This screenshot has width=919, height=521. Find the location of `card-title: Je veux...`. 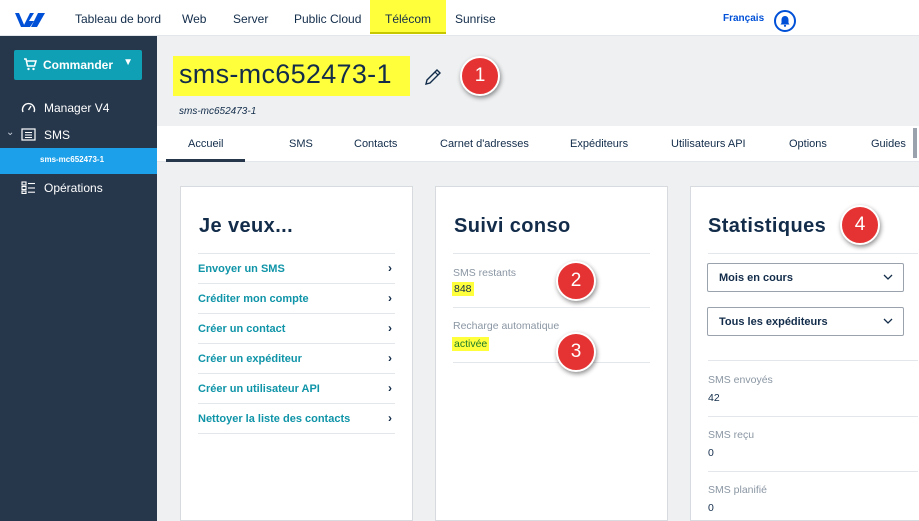

card-title: Je veux... is located at coordinates (246, 226).